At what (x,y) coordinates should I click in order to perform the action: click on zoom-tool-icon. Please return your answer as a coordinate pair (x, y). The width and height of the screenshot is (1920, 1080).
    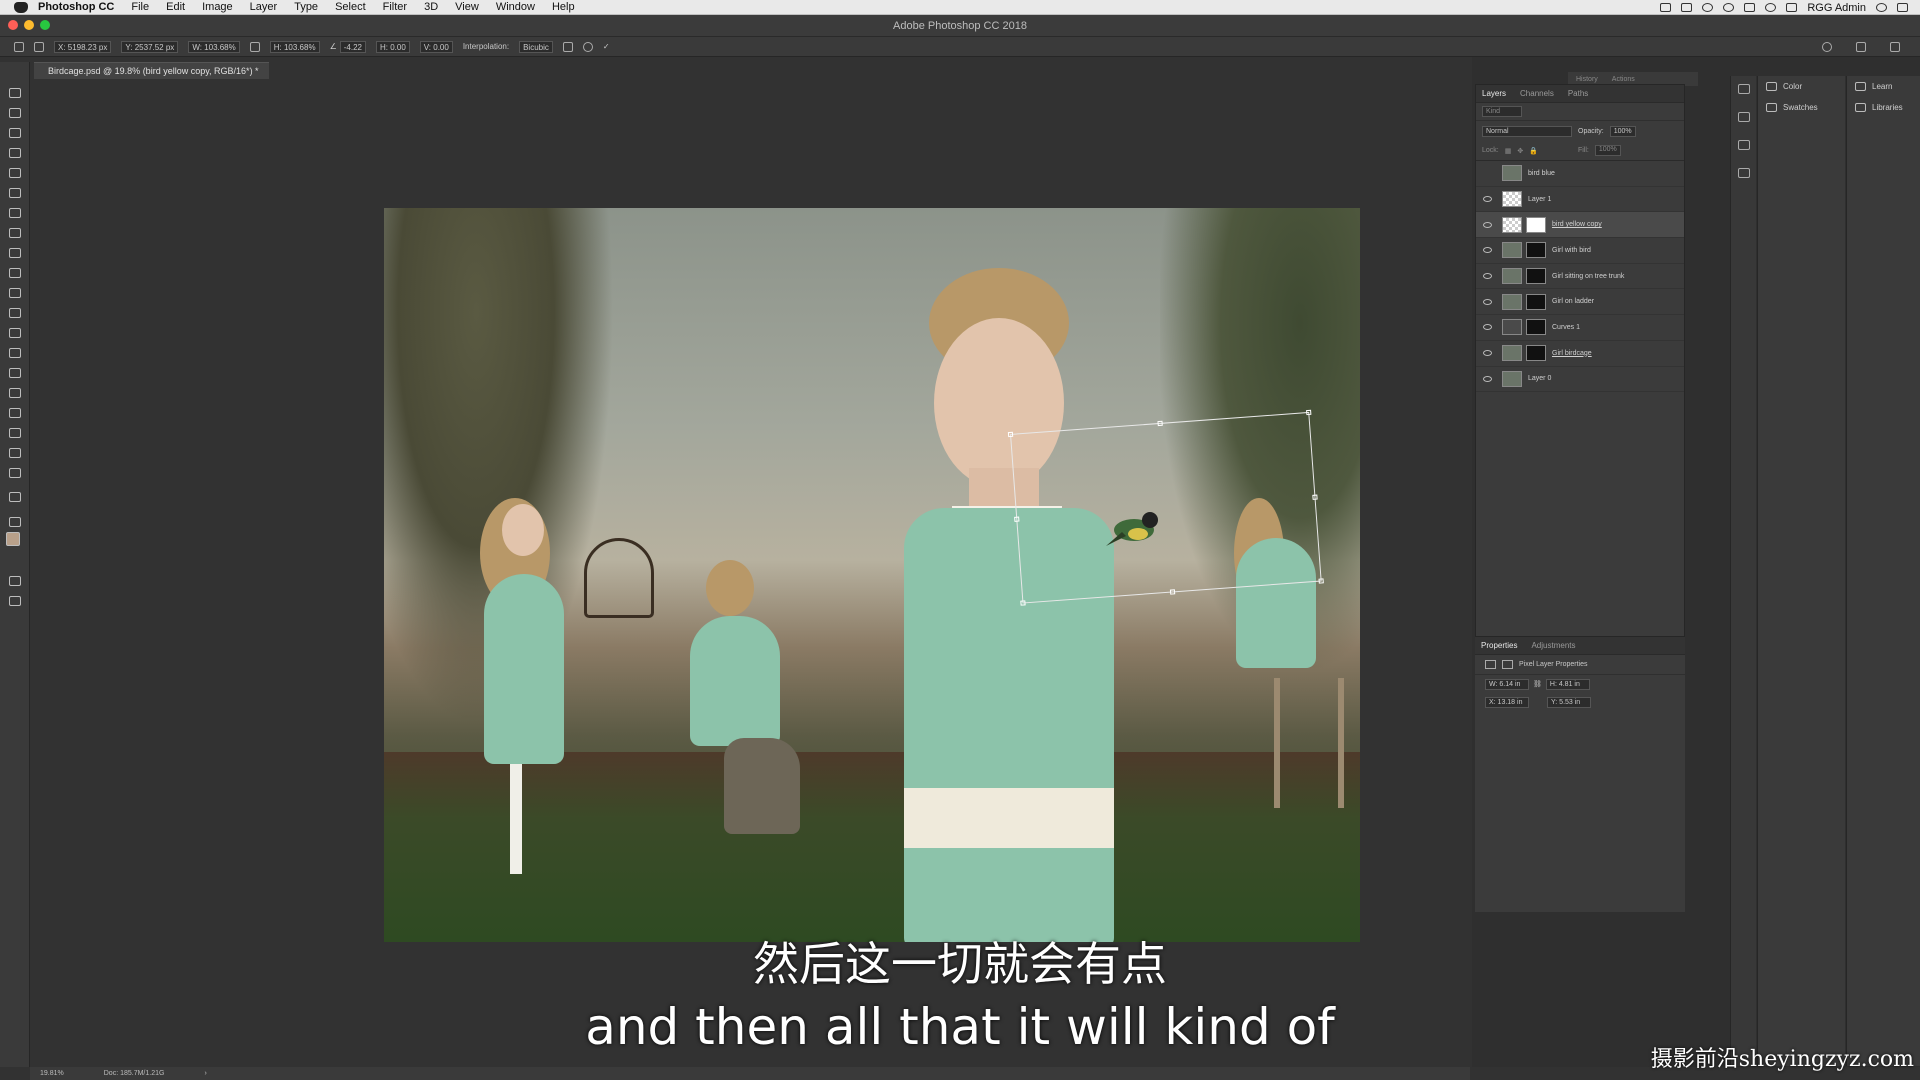
    Looking at the image, I should click on (15, 473).